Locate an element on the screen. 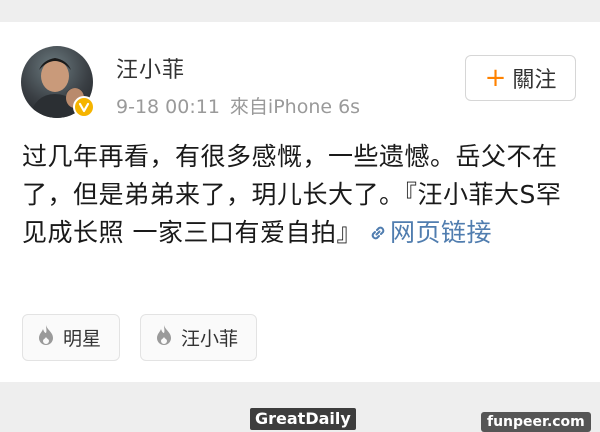 The height and width of the screenshot is (432, 600). follow-button: + 關注 is located at coordinates (520, 78).